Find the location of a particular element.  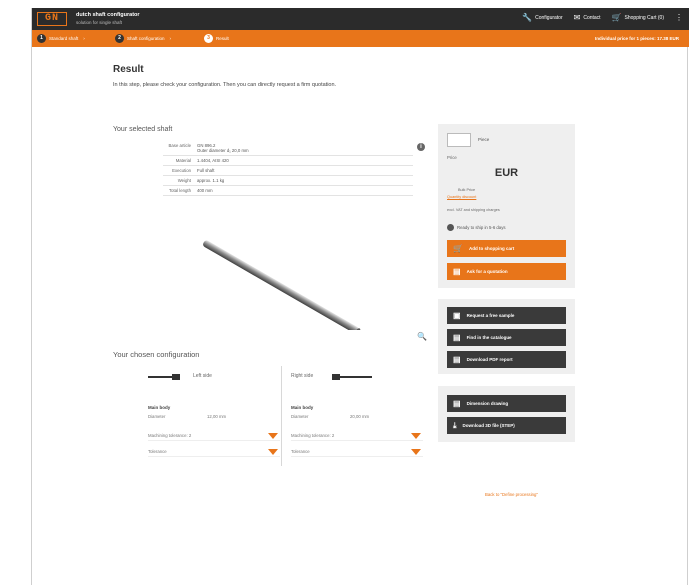

spec-key: Total length is located at coordinates (180, 190).